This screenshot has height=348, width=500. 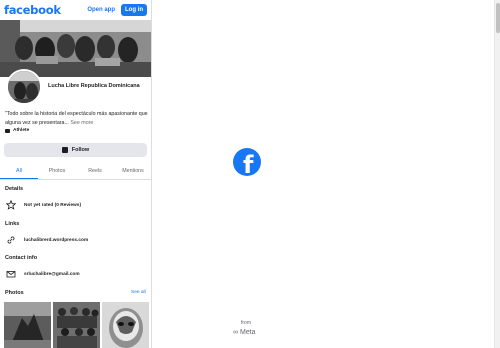 I want to click on profile-tabs: All Photos Reels Mentions, so click(x=75, y=171).